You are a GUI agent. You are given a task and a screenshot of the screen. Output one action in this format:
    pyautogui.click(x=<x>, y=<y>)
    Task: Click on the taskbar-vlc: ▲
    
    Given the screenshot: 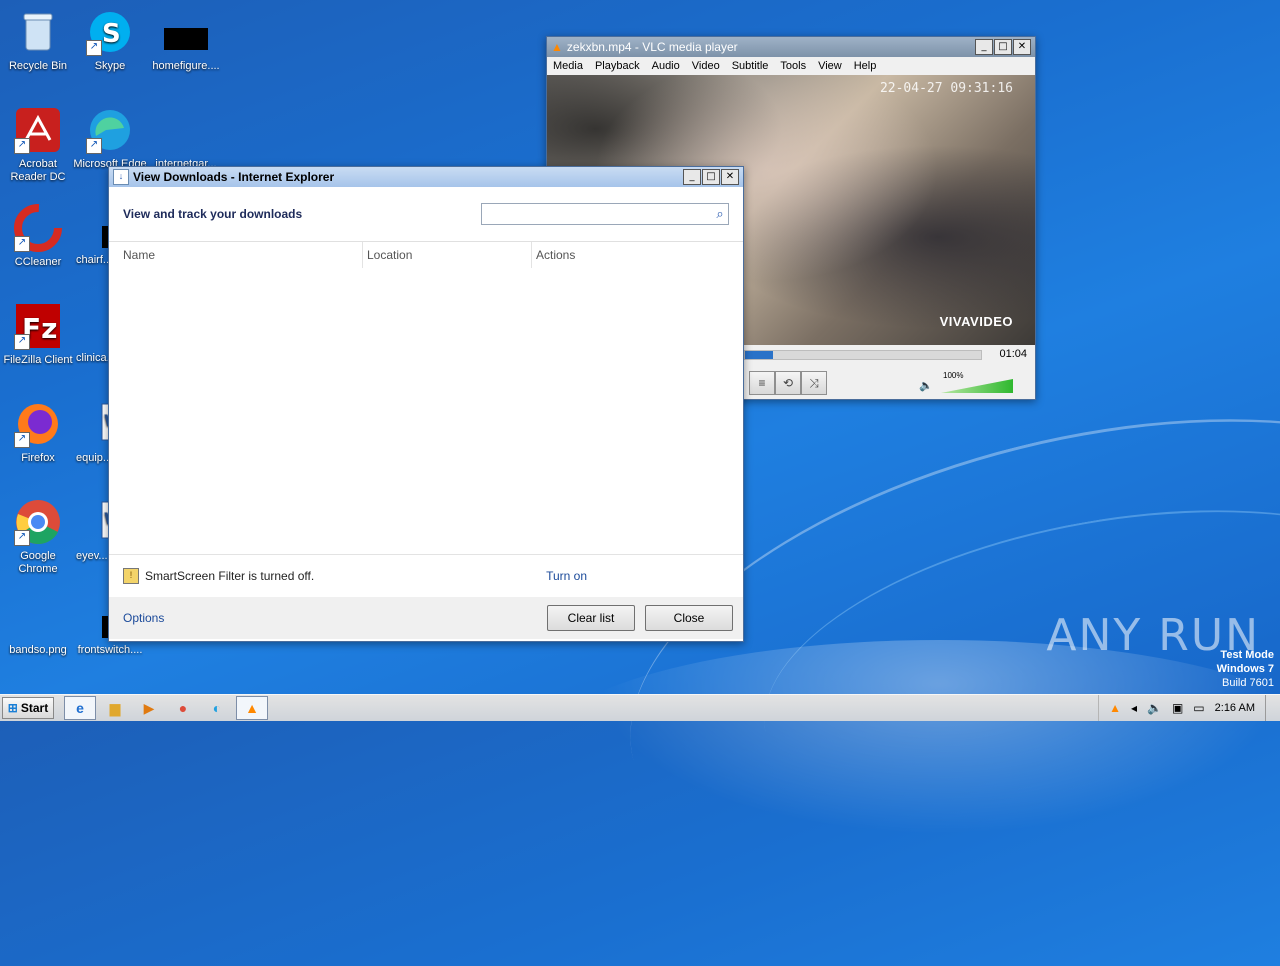 What is the action you would take?
    pyautogui.click(x=252, y=708)
    